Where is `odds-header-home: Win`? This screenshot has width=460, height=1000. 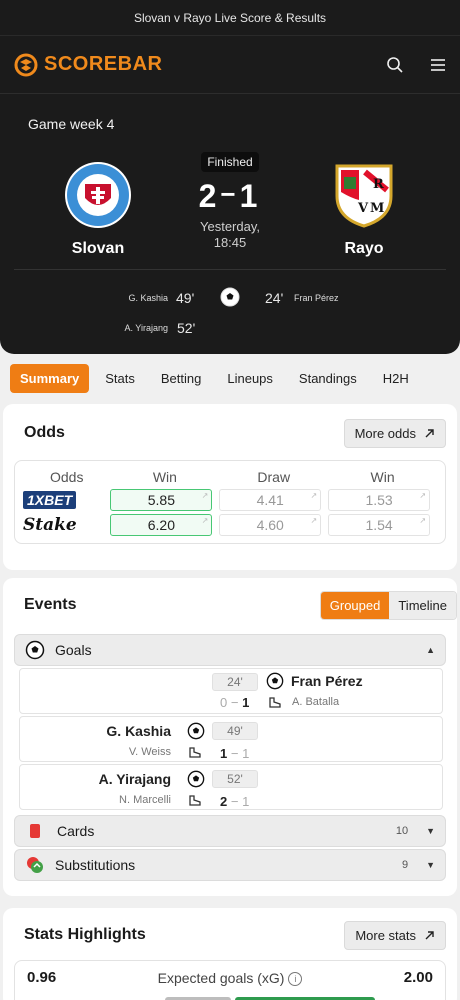 odds-header-home: Win is located at coordinates (164, 477).